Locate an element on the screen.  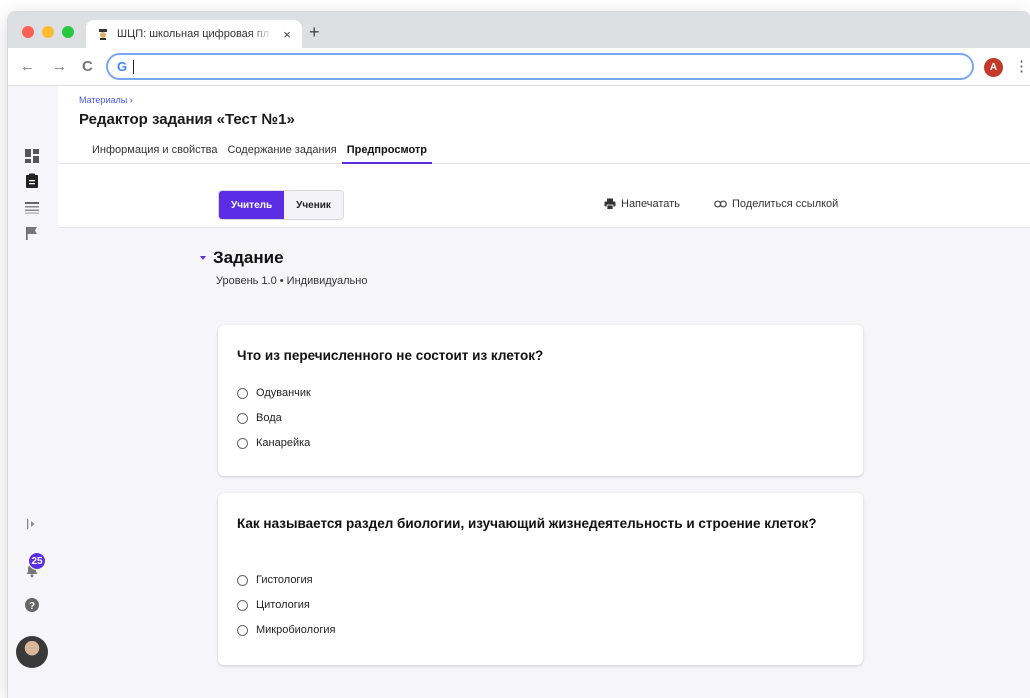
share-link-button: Поделиться ссылкой is located at coordinates (776, 204).